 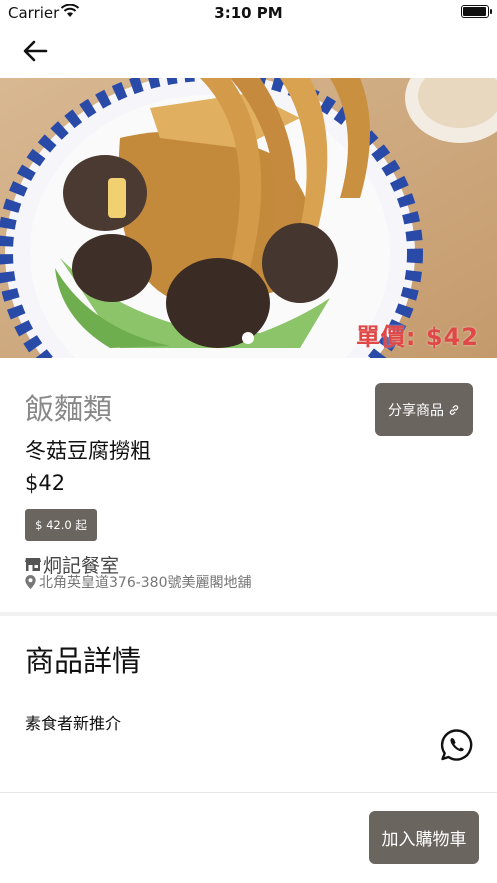 What do you see at coordinates (417, 337) in the screenshot?
I see `price-overlay: 單價: $42` at bounding box center [417, 337].